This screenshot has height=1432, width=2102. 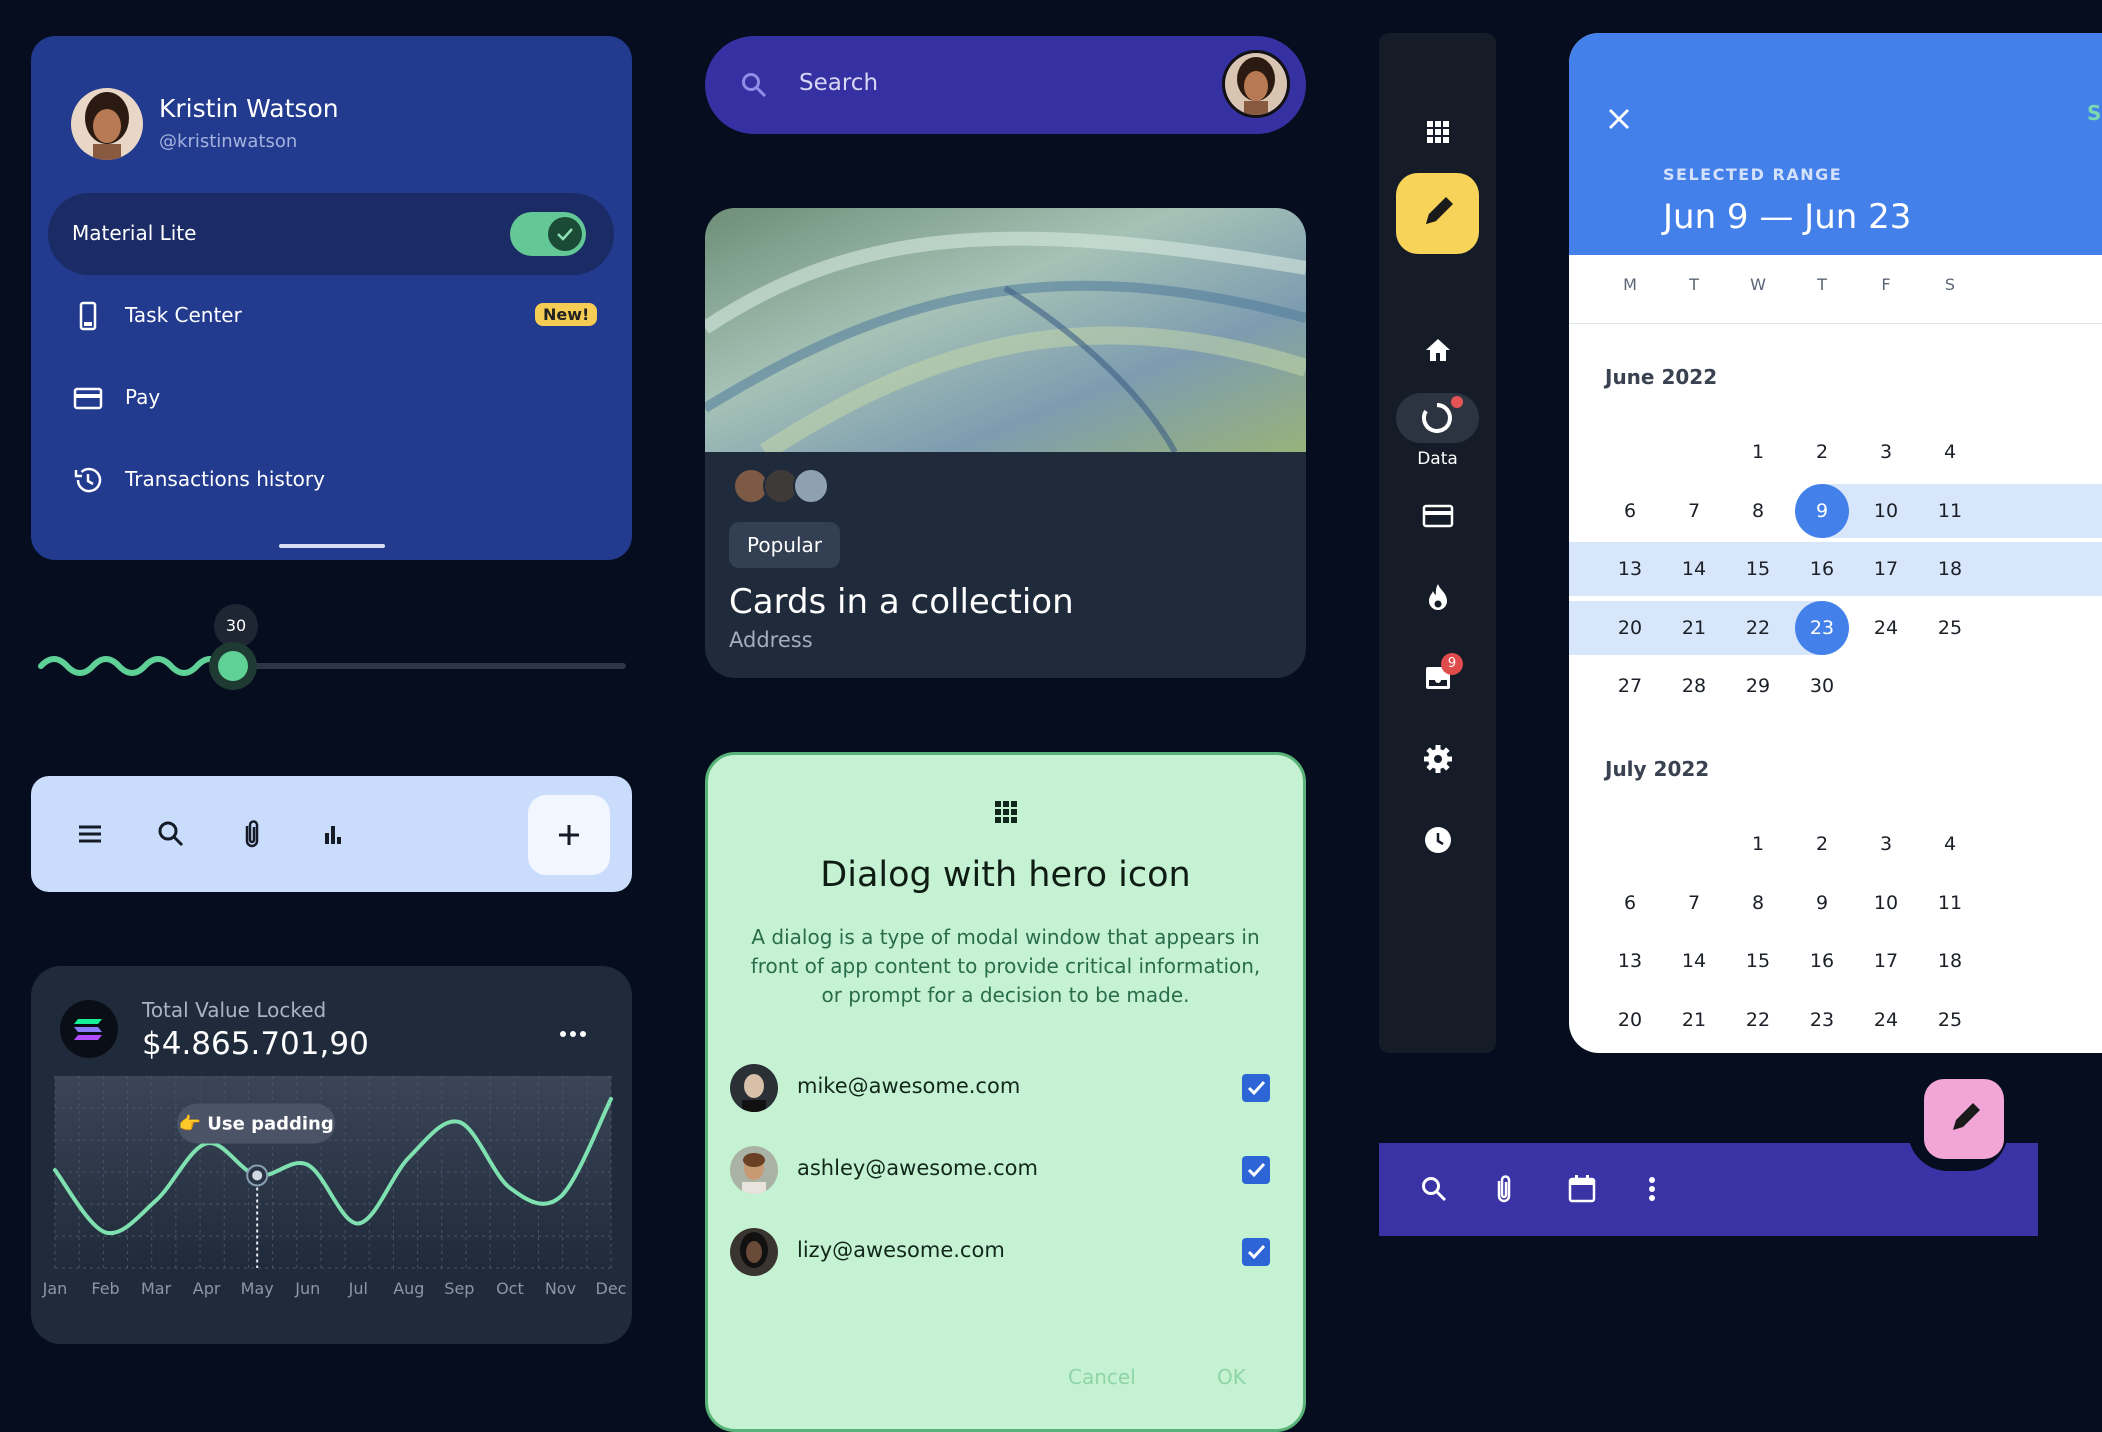 What do you see at coordinates (1231, 1377) in the screenshot?
I see `ok-button: OK` at bounding box center [1231, 1377].